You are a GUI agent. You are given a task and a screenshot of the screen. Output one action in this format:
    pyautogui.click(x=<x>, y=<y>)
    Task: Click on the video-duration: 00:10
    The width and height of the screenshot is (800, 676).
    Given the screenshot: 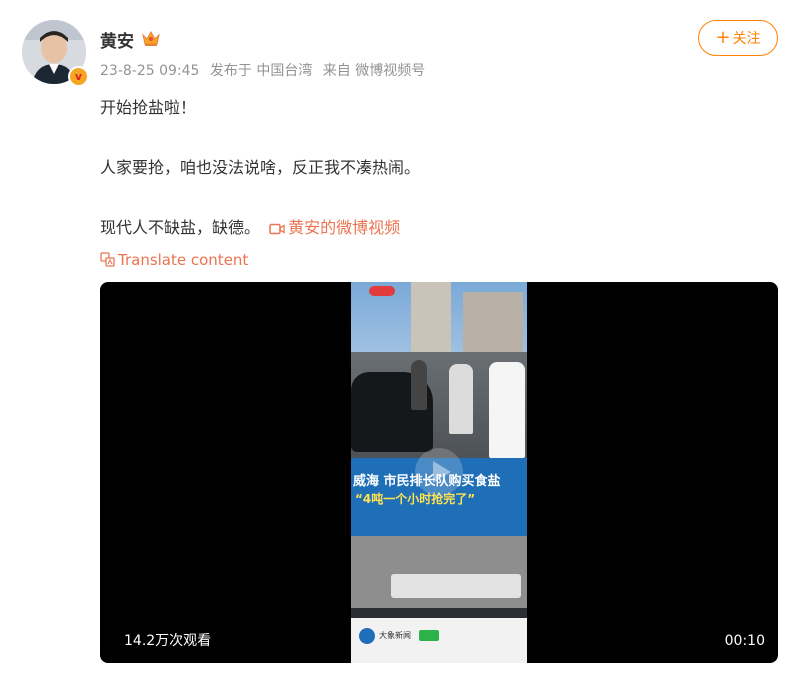 What is the action you would take?
    pyautogui.click(x=744, y=641)
    